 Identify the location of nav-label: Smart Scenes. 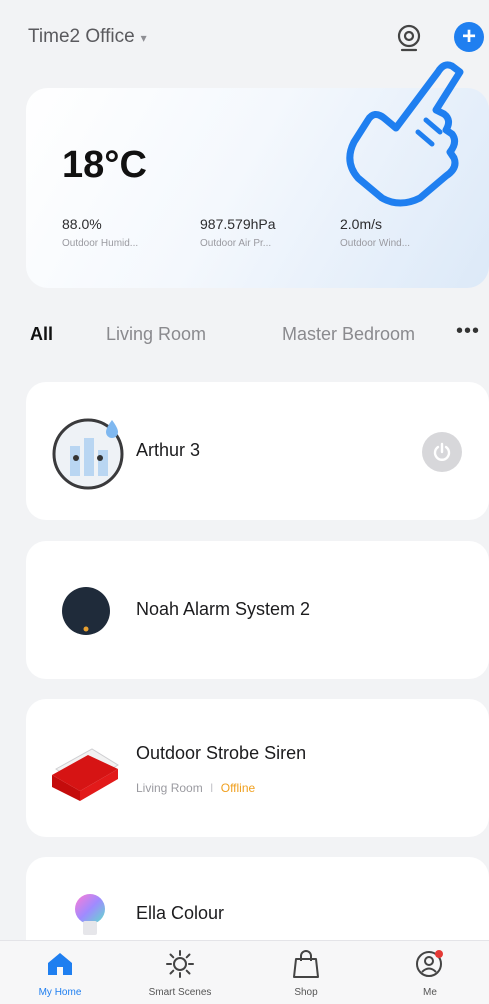
(180, 992).